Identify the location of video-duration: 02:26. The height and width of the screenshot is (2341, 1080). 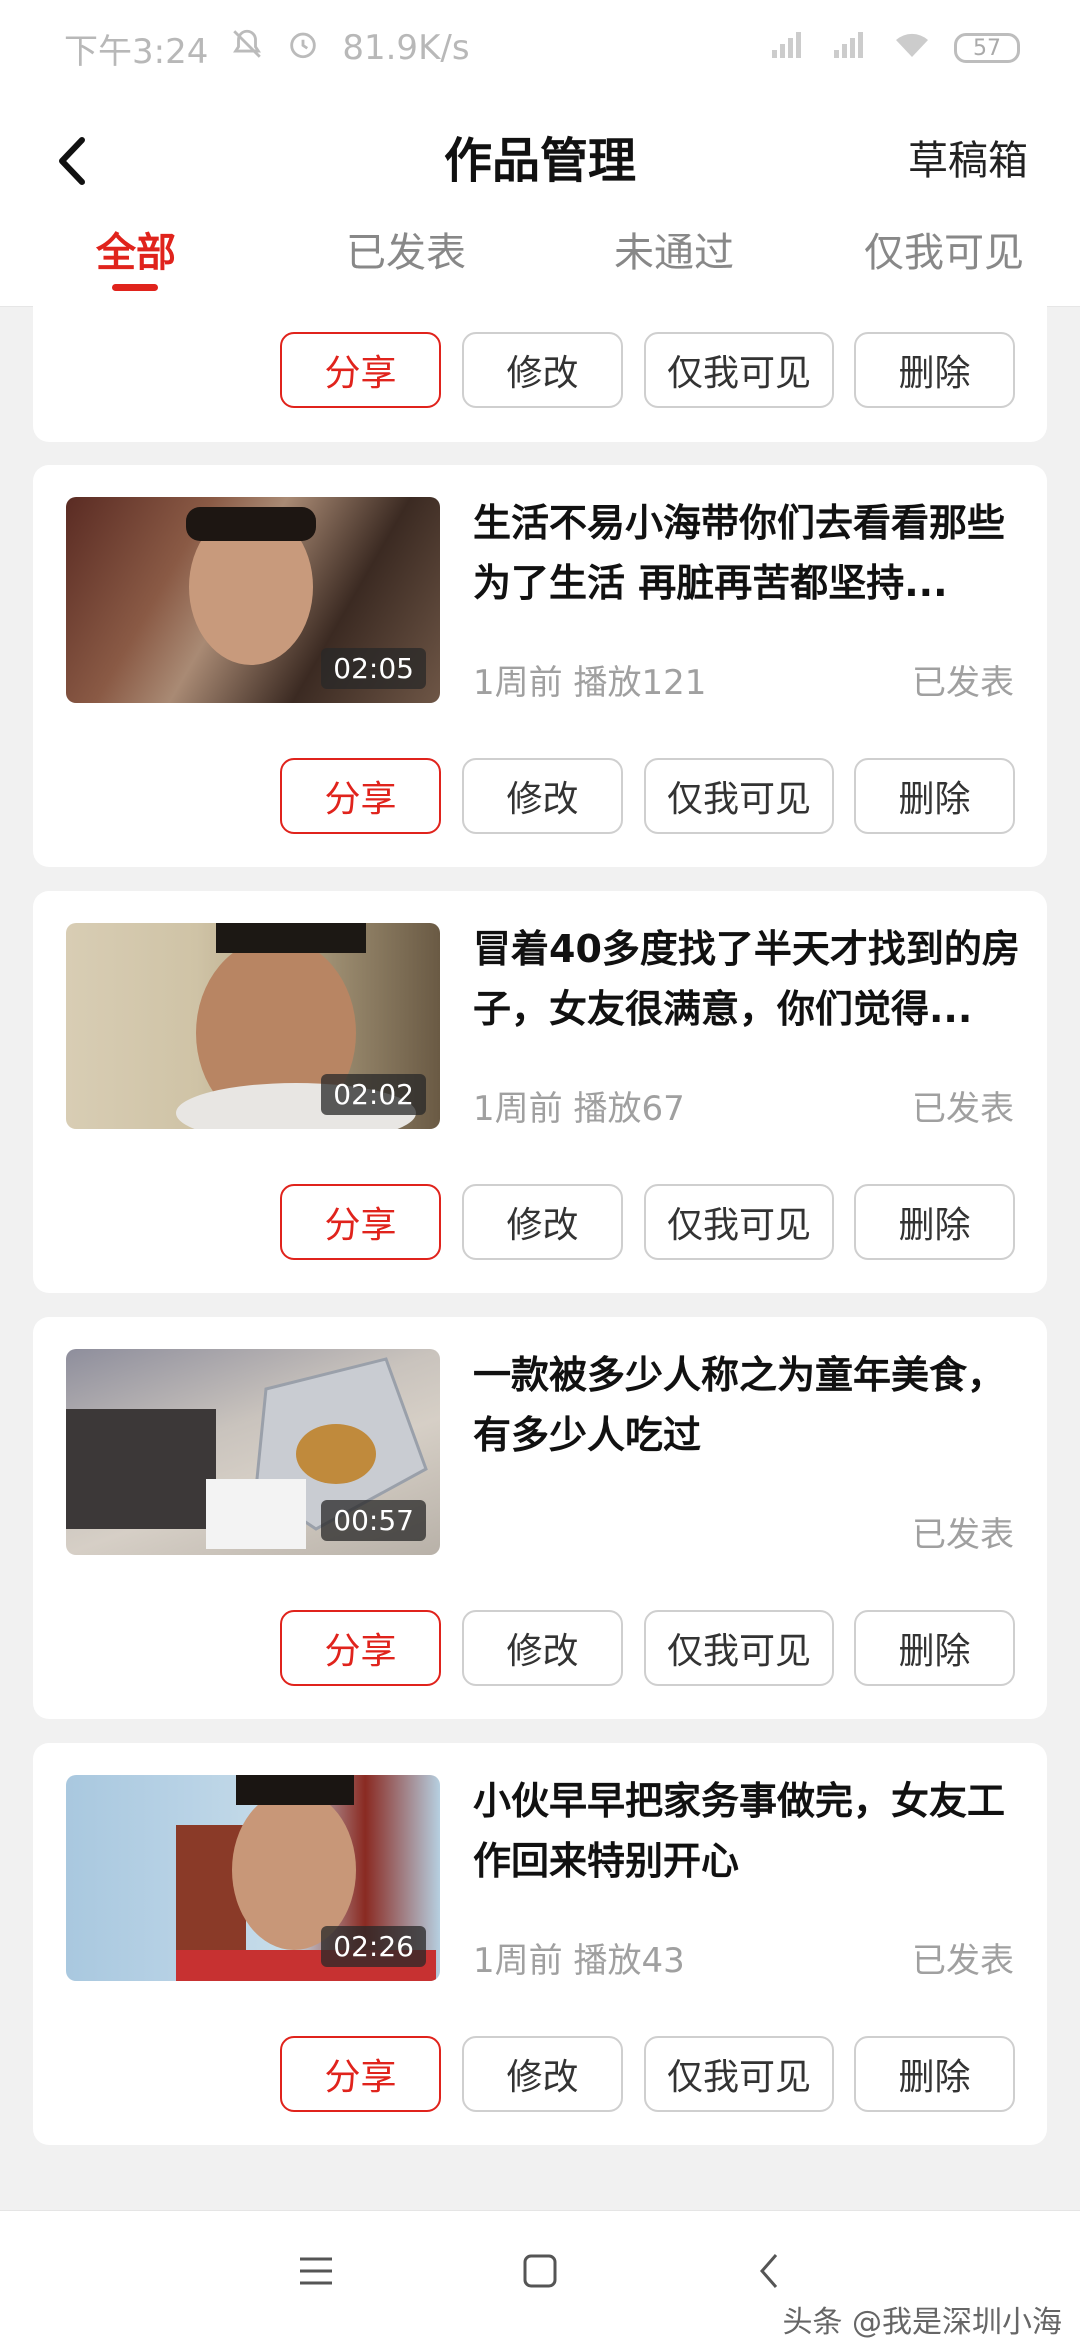
(373, 1946).